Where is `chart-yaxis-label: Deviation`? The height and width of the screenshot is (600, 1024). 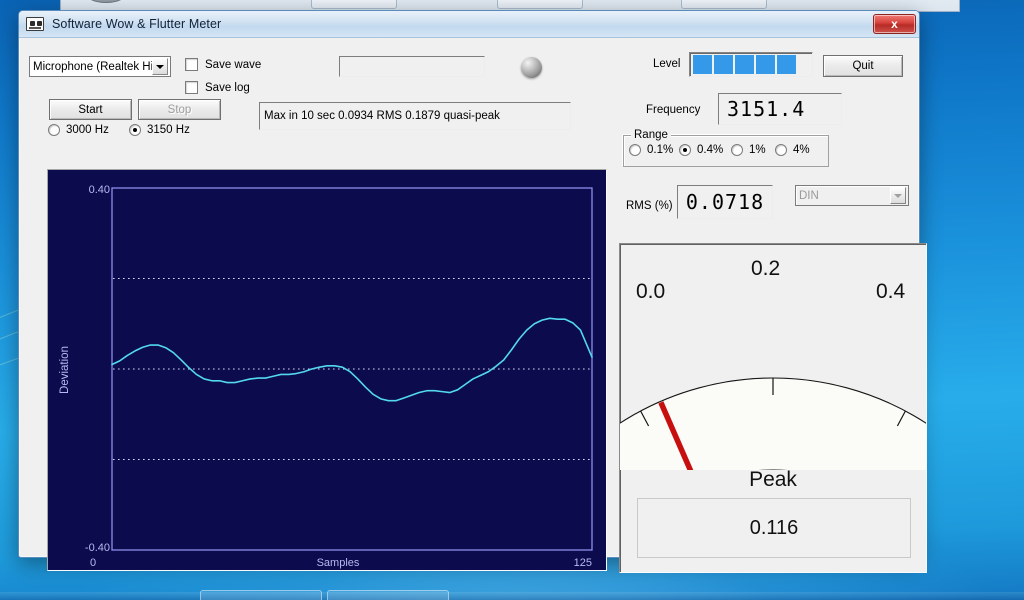 chart-yaxis-label: Deviation is located at coordinates (65, 370).